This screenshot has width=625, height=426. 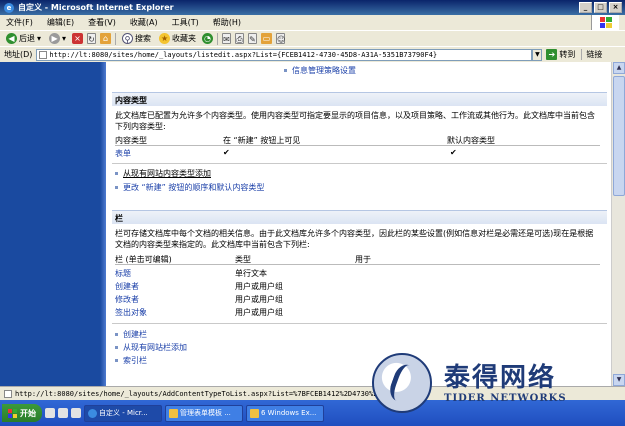 I want to click on folder-icon: ▭, so click(x=267, y=38).